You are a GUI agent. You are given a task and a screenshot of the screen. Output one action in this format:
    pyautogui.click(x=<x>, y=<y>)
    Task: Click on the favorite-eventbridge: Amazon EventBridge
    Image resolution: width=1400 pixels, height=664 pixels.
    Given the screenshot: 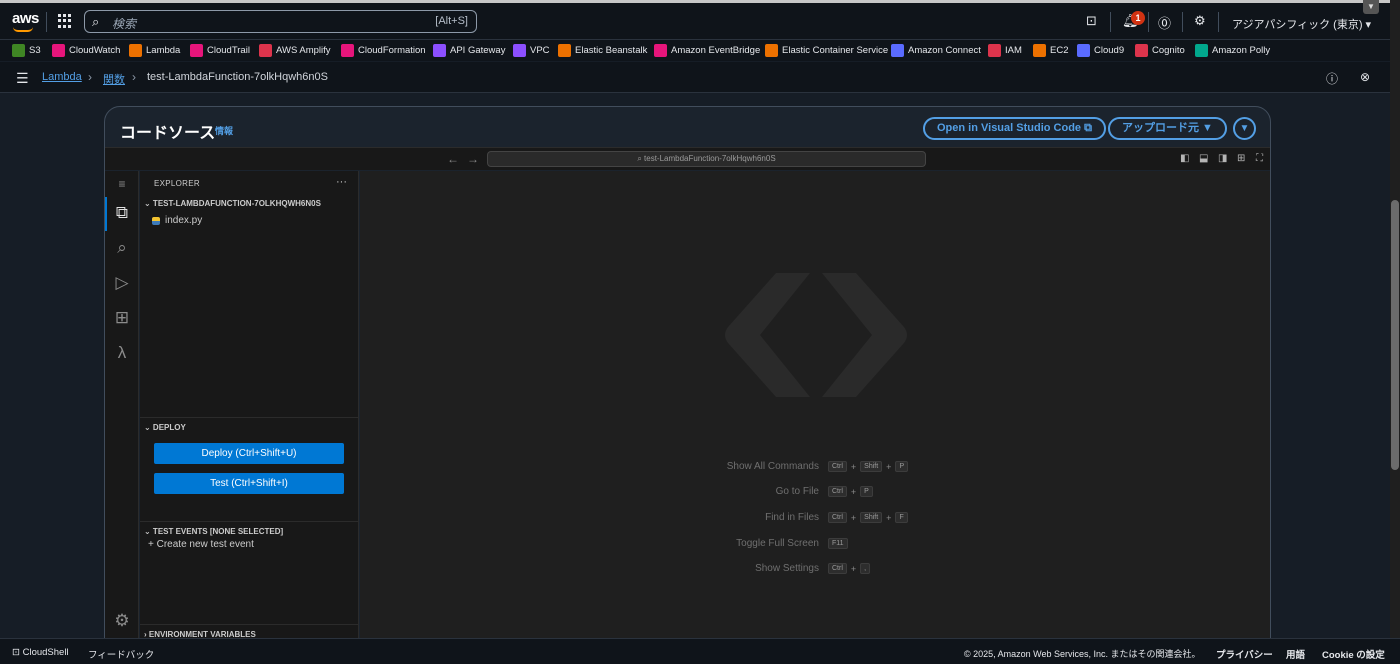 What is the action you would take?
    pyautogui.click(x=707, y=50)
    